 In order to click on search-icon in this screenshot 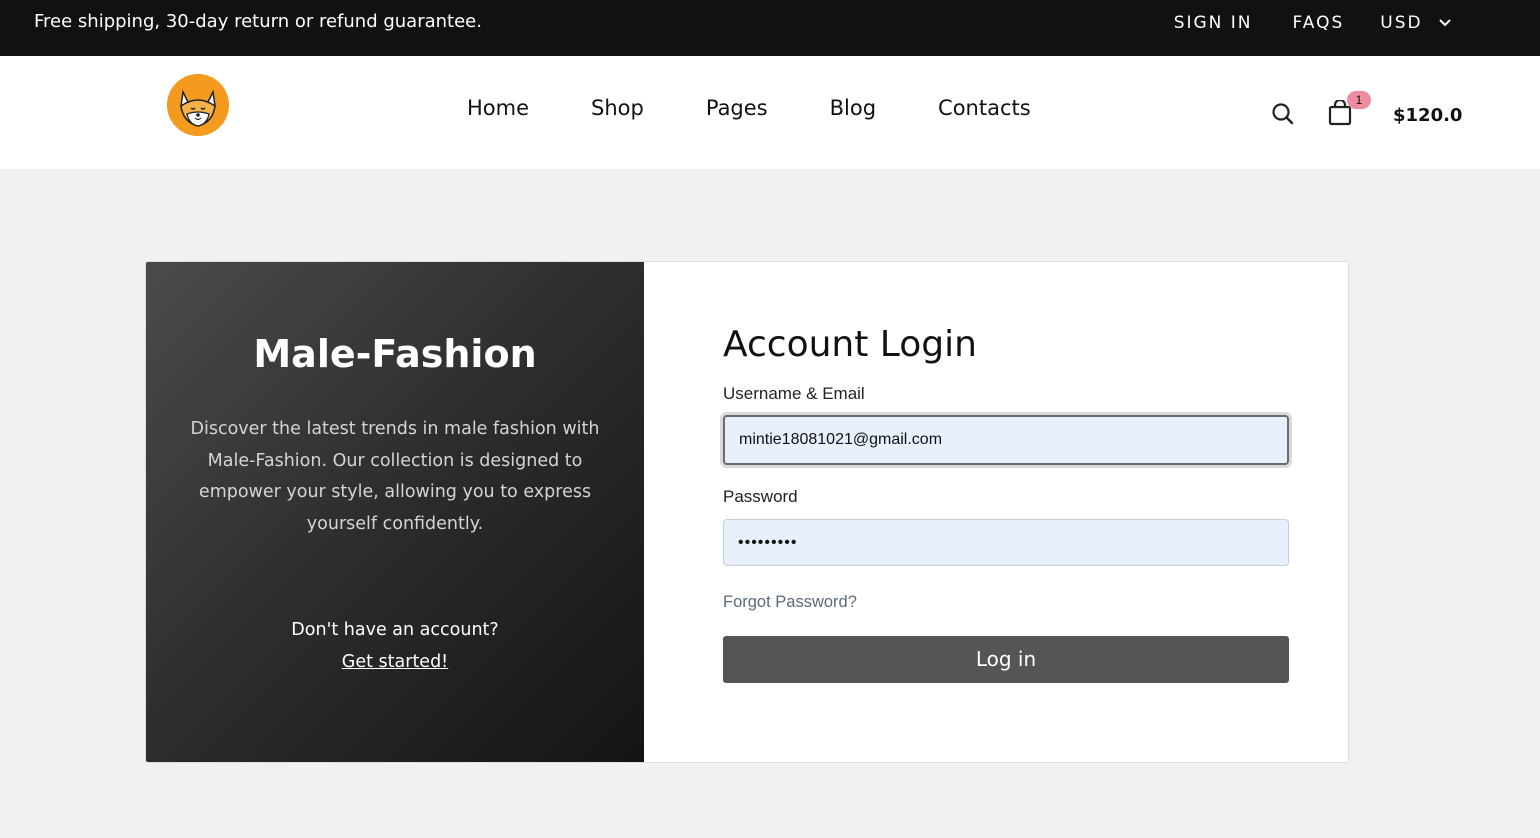, I will do `click(1283, 114)`.